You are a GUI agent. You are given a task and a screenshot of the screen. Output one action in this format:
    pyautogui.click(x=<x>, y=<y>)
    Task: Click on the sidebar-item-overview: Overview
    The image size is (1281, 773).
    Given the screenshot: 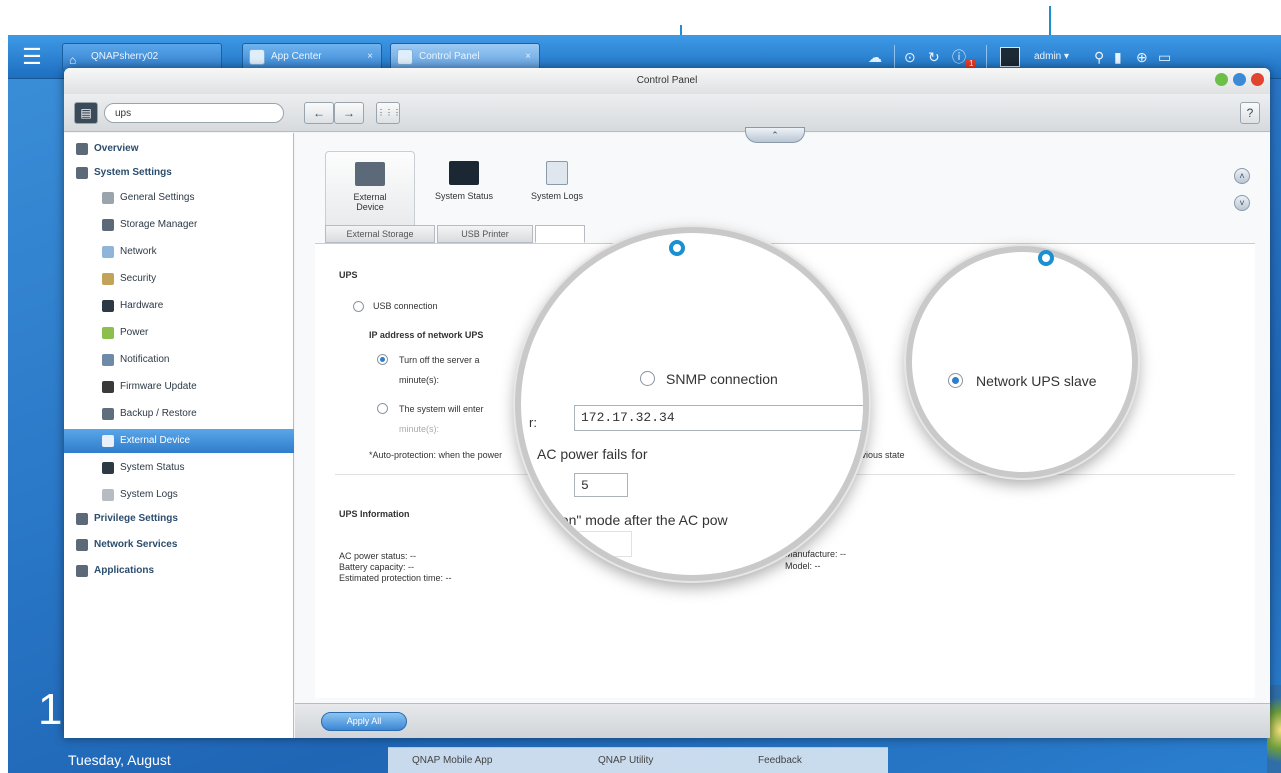 What is the action you would take?
    pyautogui.click(x=179, y=149)
    